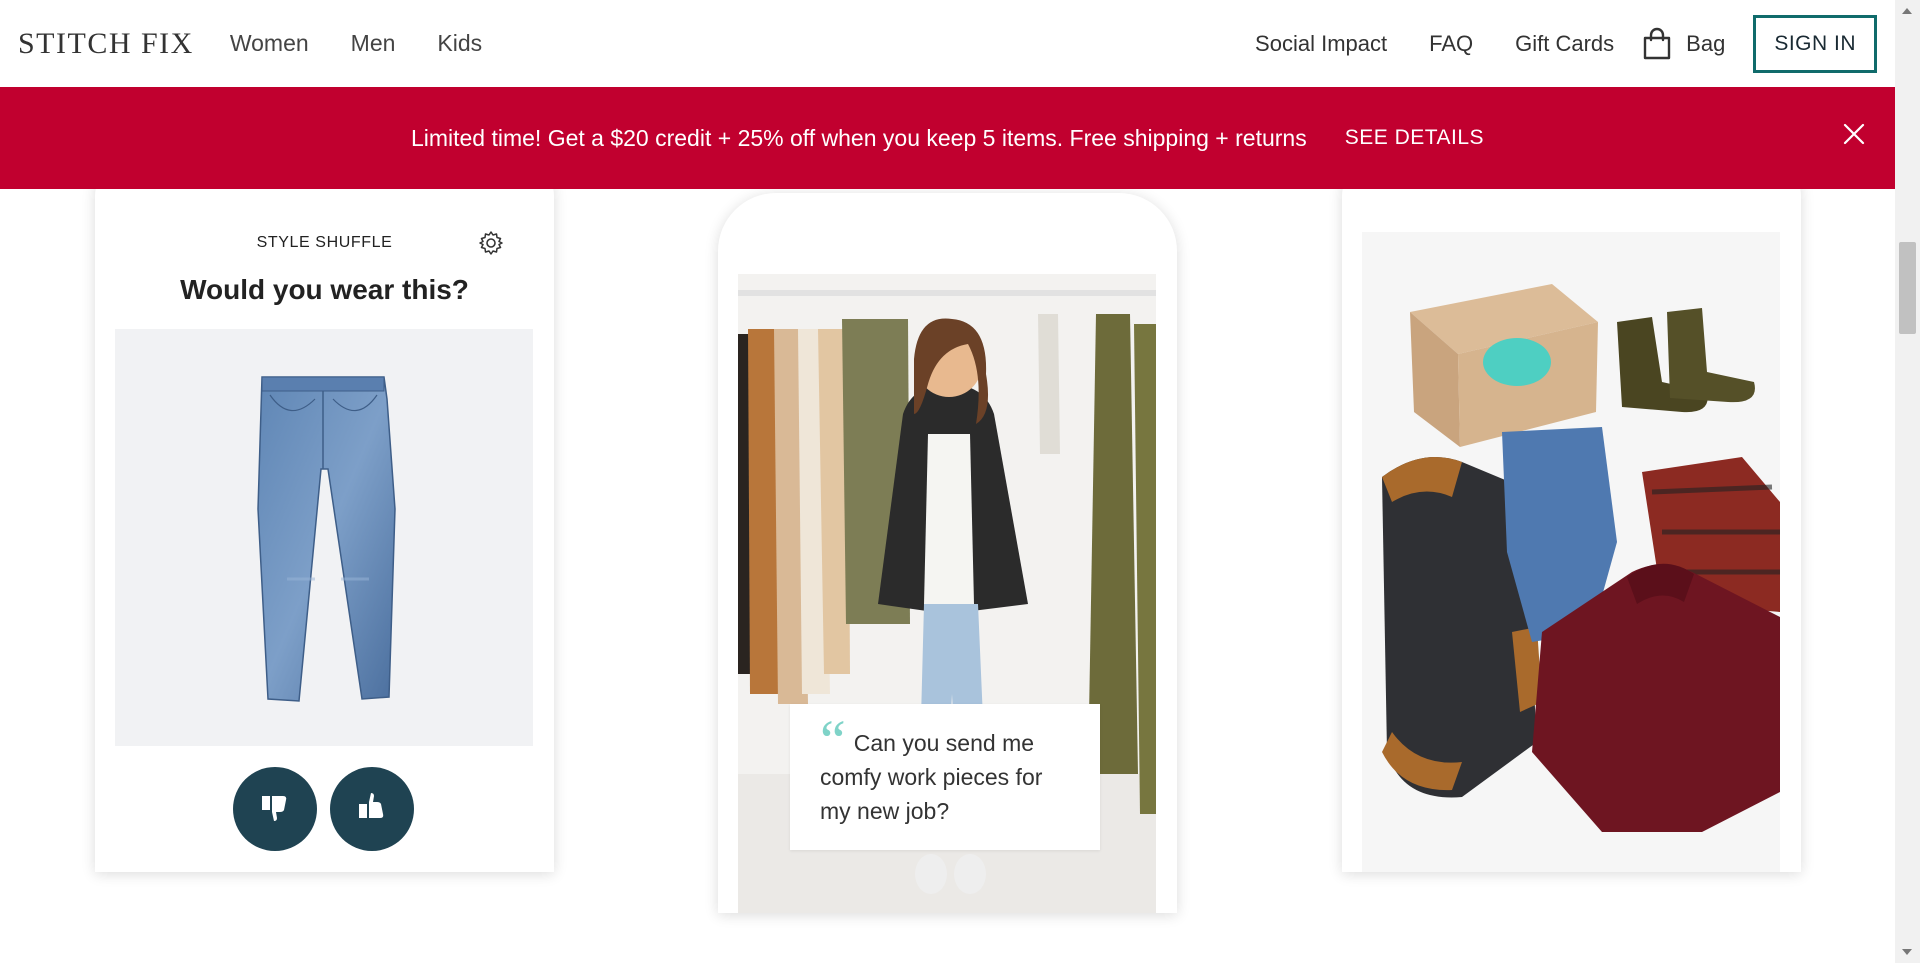 This screenshot has height=963, width=1920. What do you see at coordinates (491, 245) in the screenshot?
I see `gear-icon` at bounding box center [491, 245].